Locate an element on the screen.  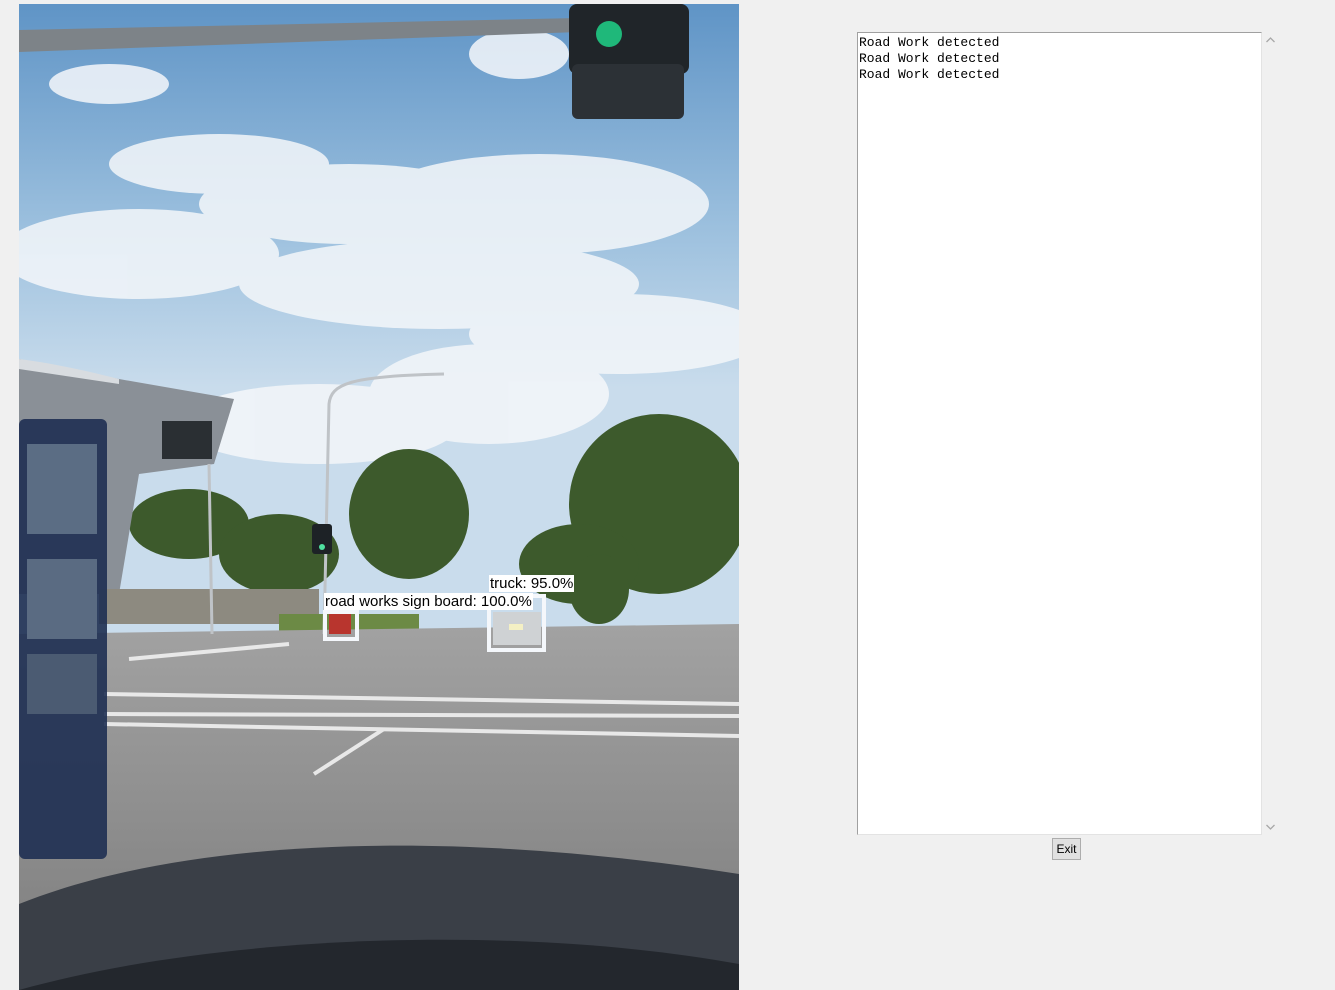
exit-button: Exit is located at coordinates (1066, 849).